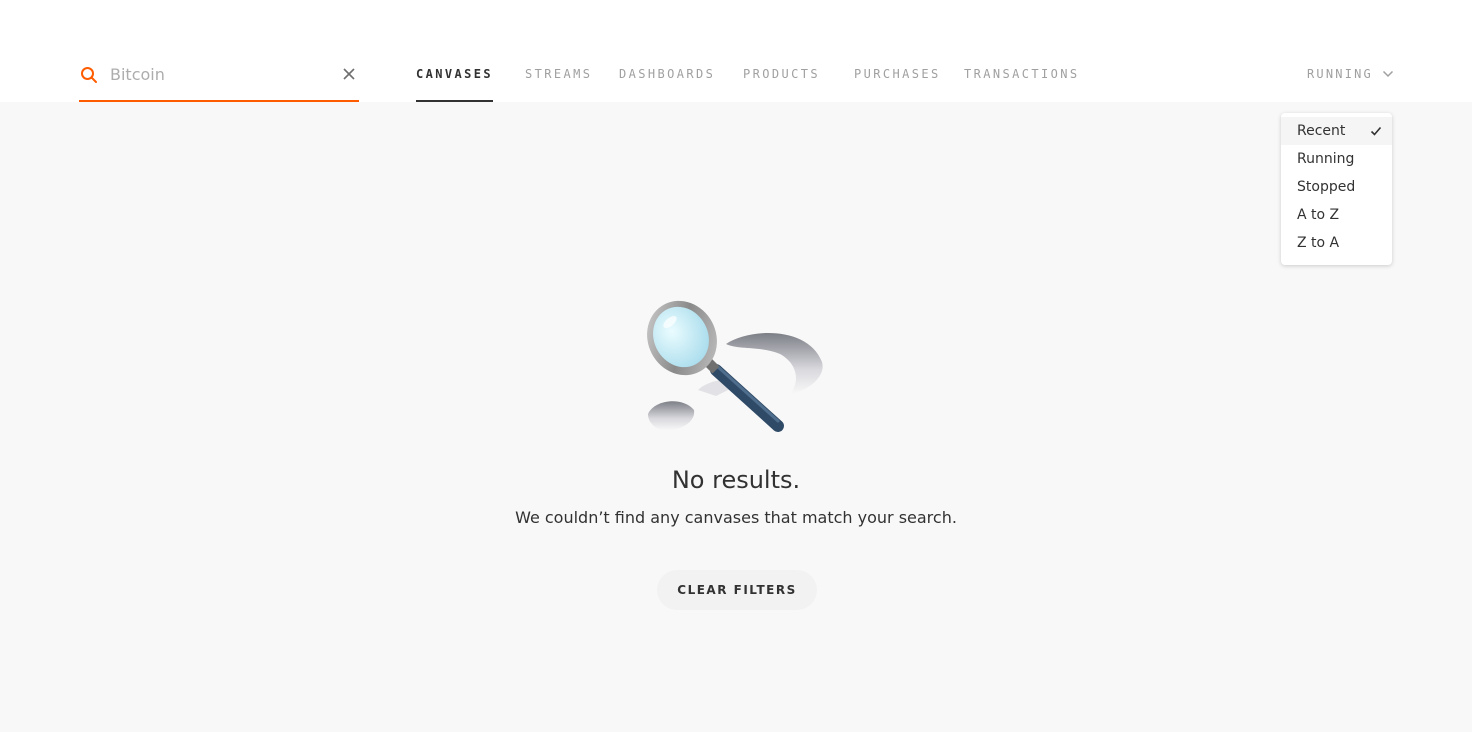 This screenshot has width=1472, height=732. I want to click on hole-shape, so click(671, 416).